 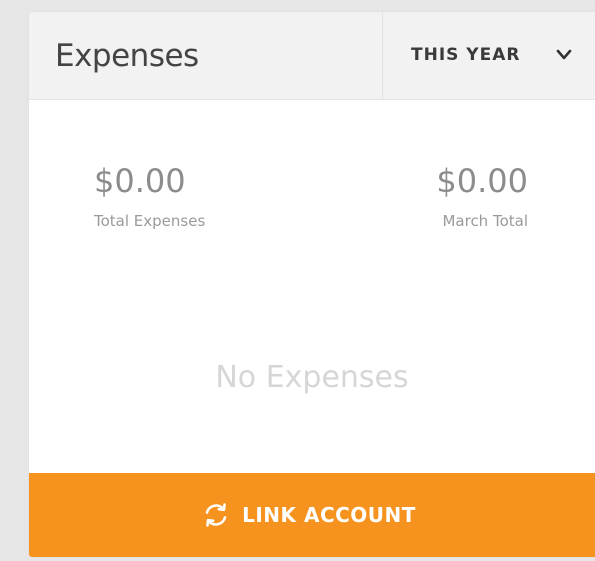 I want to click on period-label: THIS YEAR, so click(x=466, y=55).